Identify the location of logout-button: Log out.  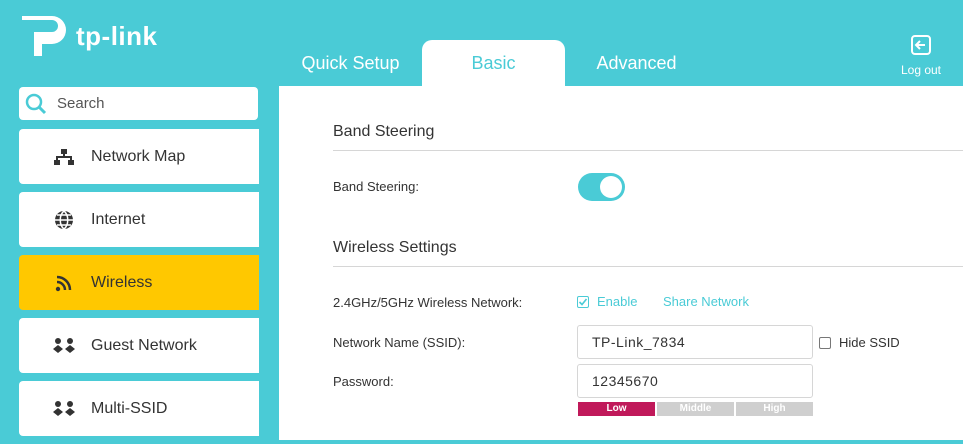
(921, 55).